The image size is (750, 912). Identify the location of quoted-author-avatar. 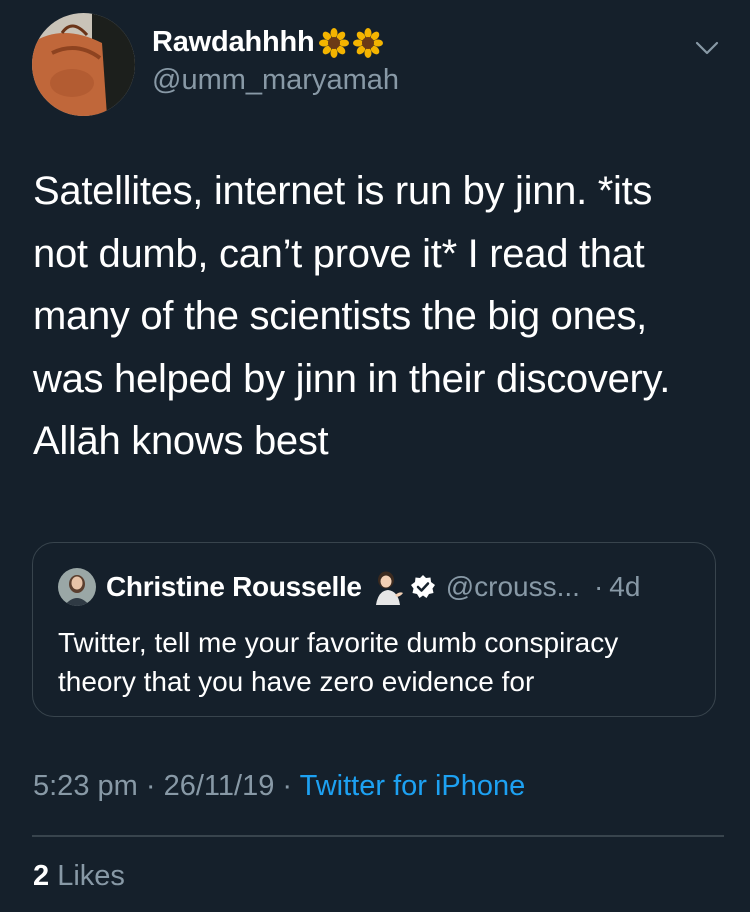
(77, 587).